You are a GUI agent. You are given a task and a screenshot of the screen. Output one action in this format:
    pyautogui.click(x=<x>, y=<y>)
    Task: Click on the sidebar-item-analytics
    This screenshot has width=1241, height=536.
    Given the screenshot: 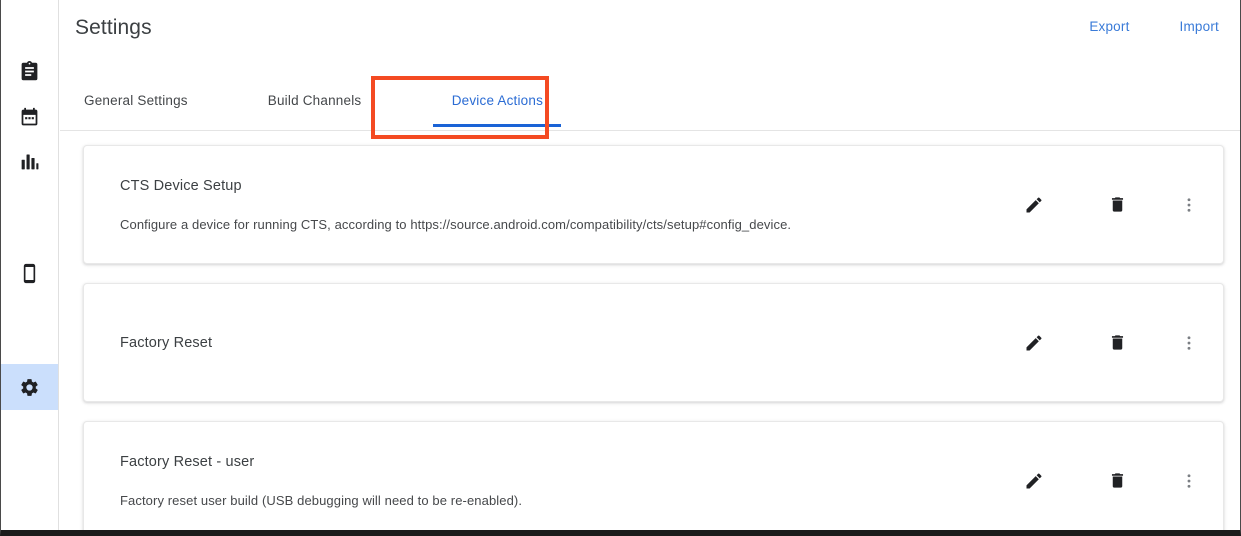 What is the action you would take?
    pyautogui.click(x=29, y=161)
    